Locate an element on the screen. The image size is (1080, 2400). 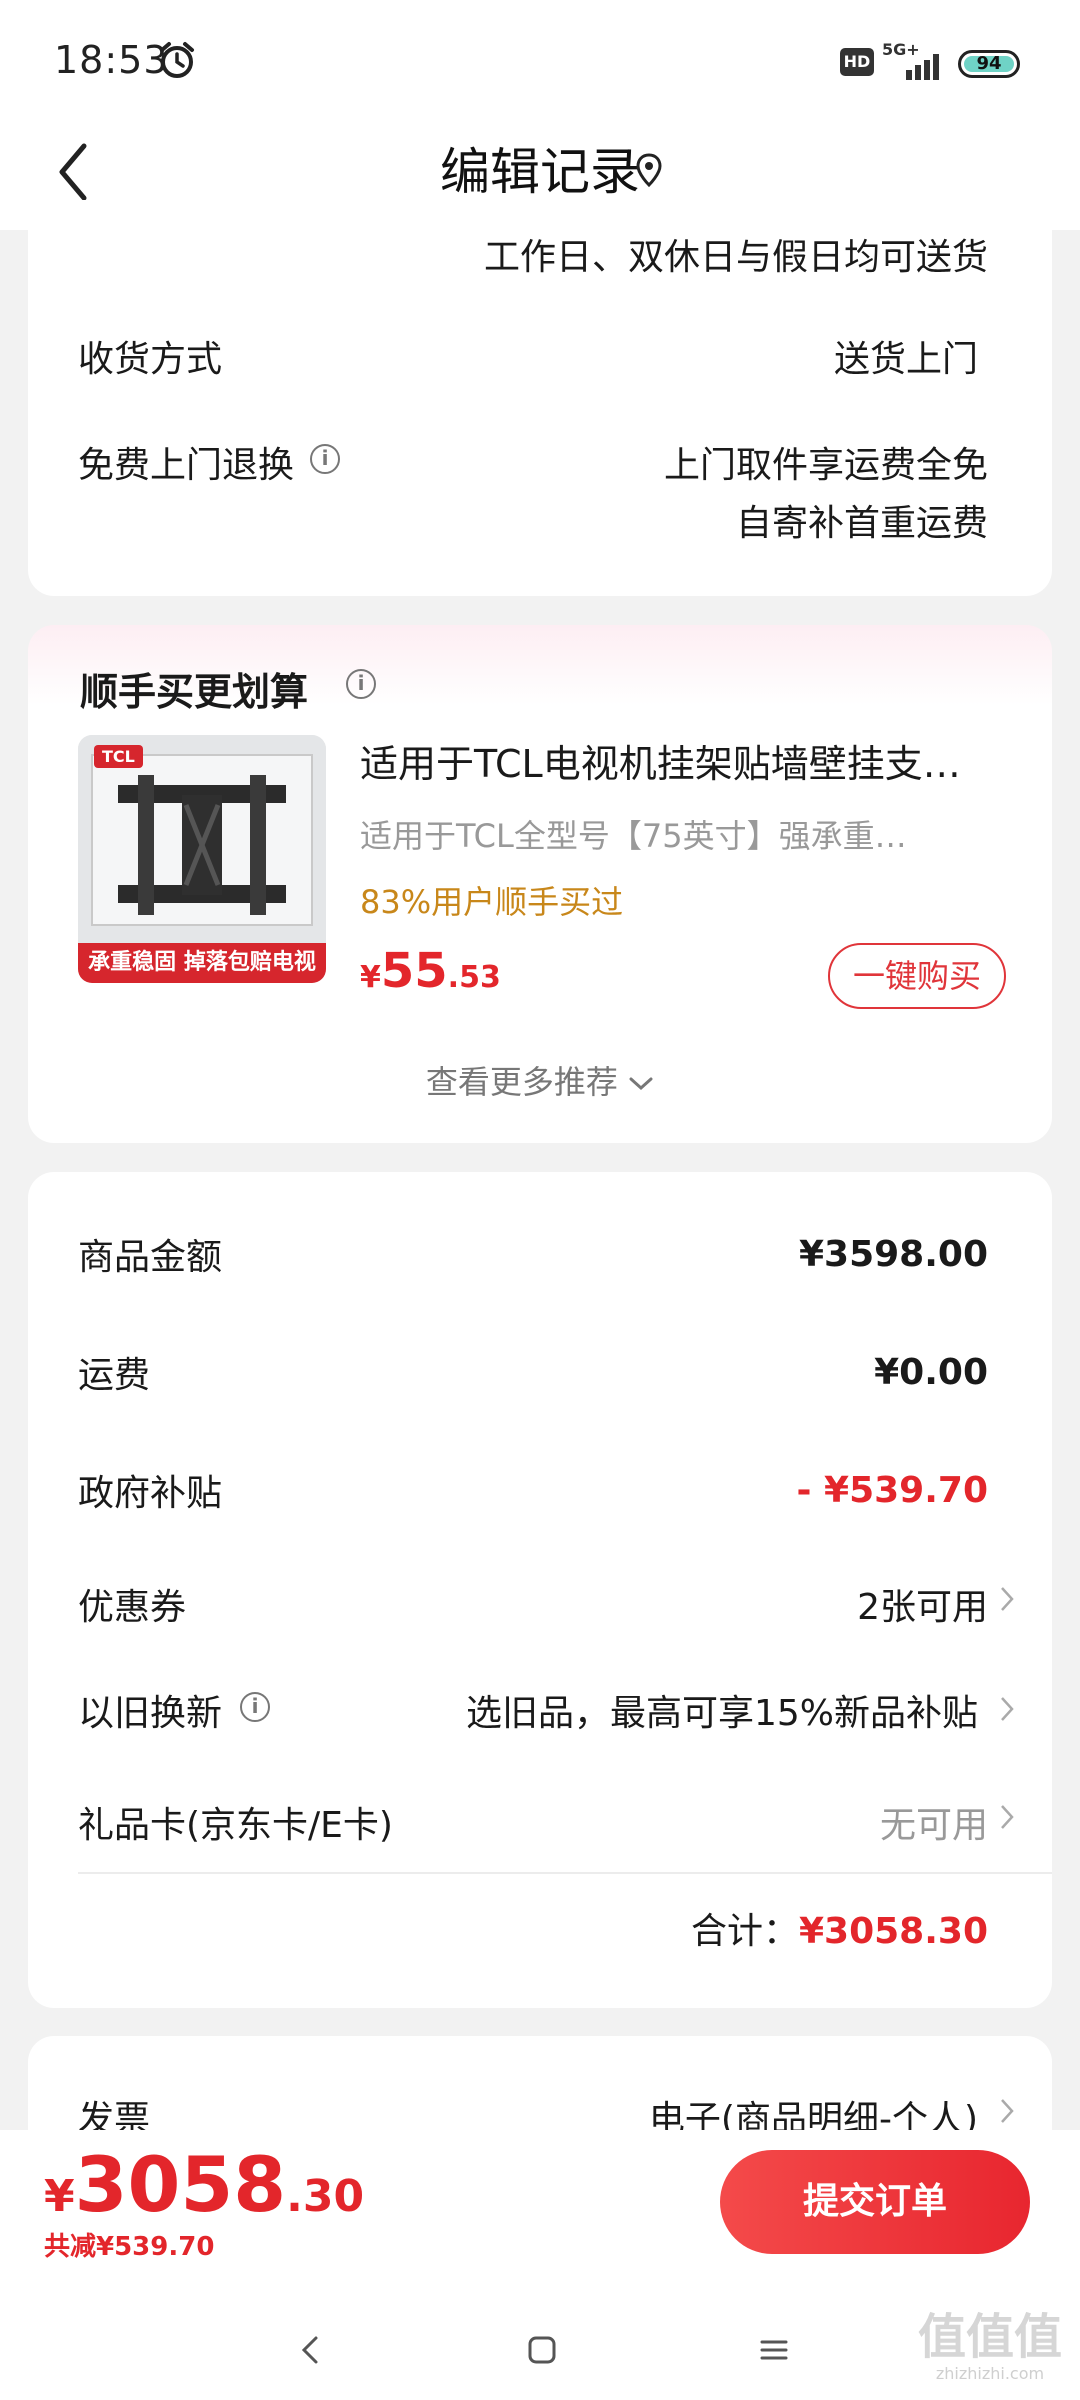
free-return-label: 免费上门退换 is located at coordinates (186, 465).